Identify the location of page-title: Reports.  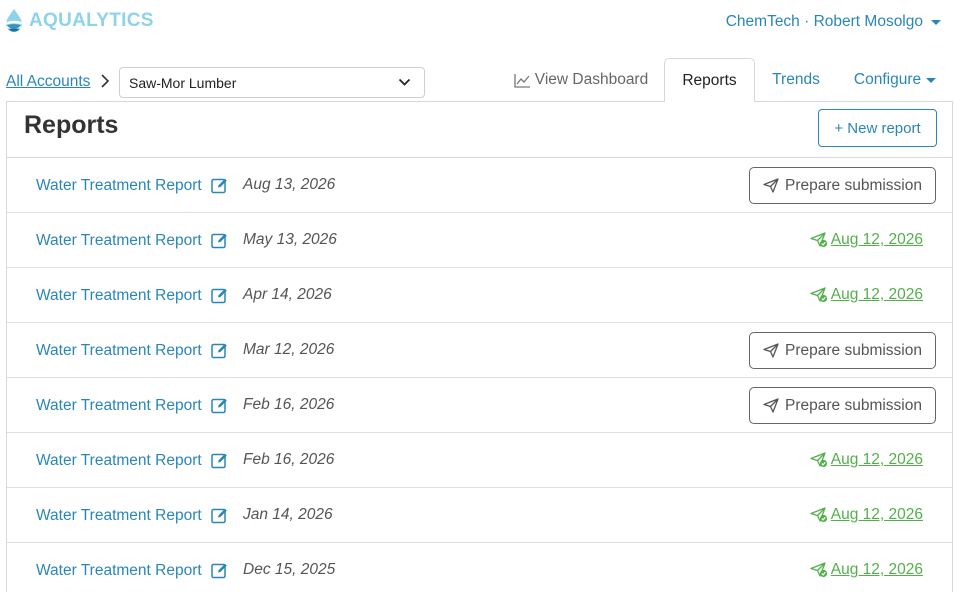
(71, 125).